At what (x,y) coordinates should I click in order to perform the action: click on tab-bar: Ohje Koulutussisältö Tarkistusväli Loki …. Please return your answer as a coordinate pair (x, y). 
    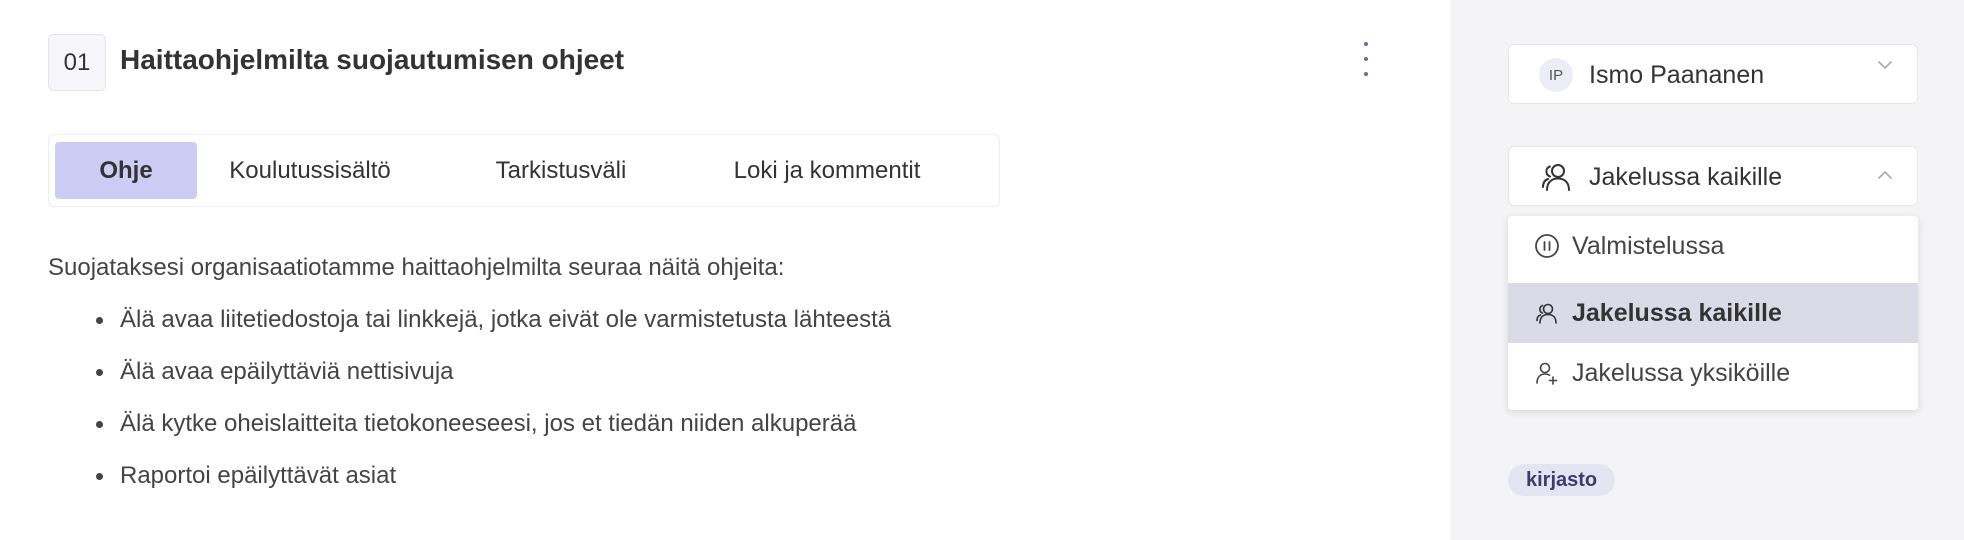
    Looking at the image, I should click on (524, 170).